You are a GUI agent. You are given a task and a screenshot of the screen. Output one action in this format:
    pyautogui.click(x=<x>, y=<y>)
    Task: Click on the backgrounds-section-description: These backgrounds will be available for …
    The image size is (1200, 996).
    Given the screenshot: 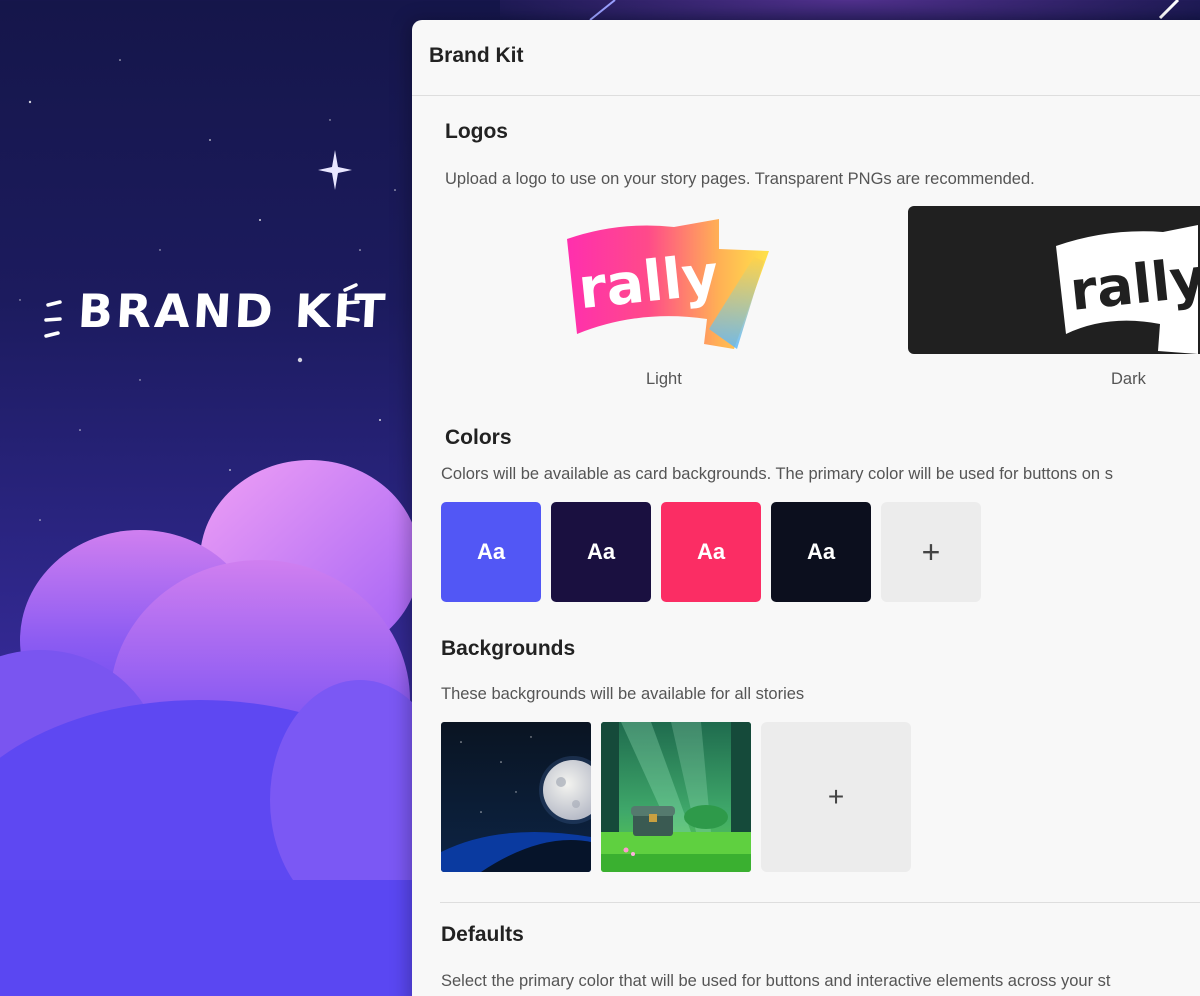 What is the action you would take?
    pyautogui.click(x=623, y=694)
    